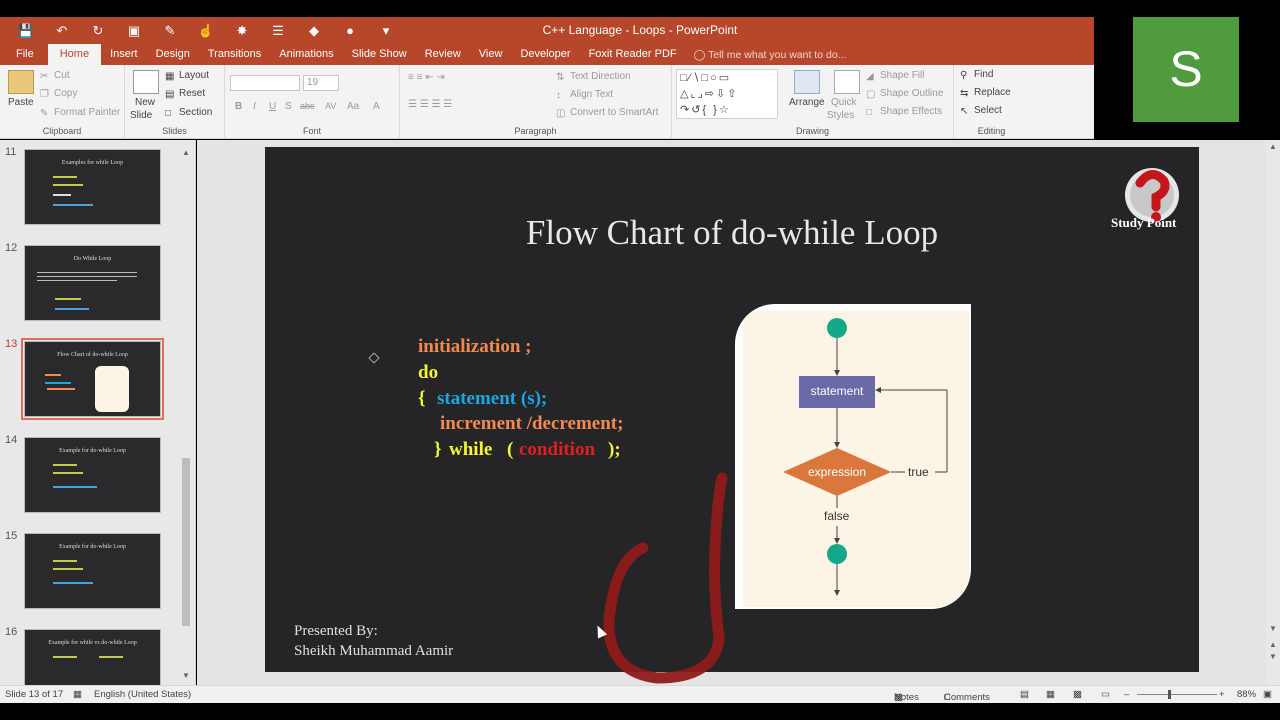 This screenshot has height=720, width=1280. I want to click on strikethrough-button: abc, so click(307, 106).